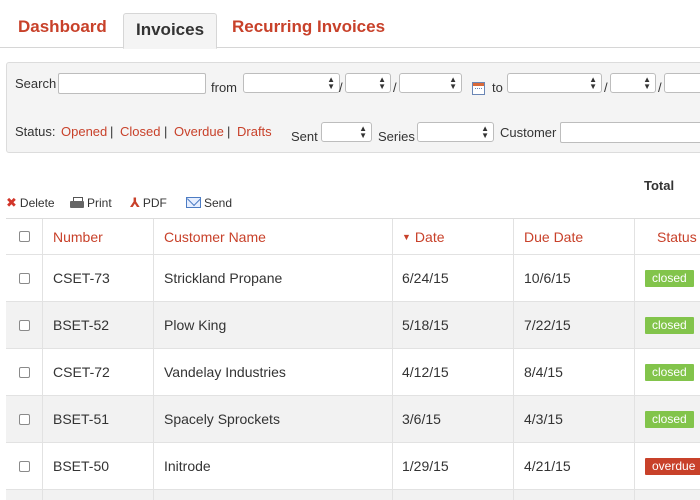 Image resolution: width=700 pixels, height=500 pixels. I want to click on send-label: Send, so click(218, 202).